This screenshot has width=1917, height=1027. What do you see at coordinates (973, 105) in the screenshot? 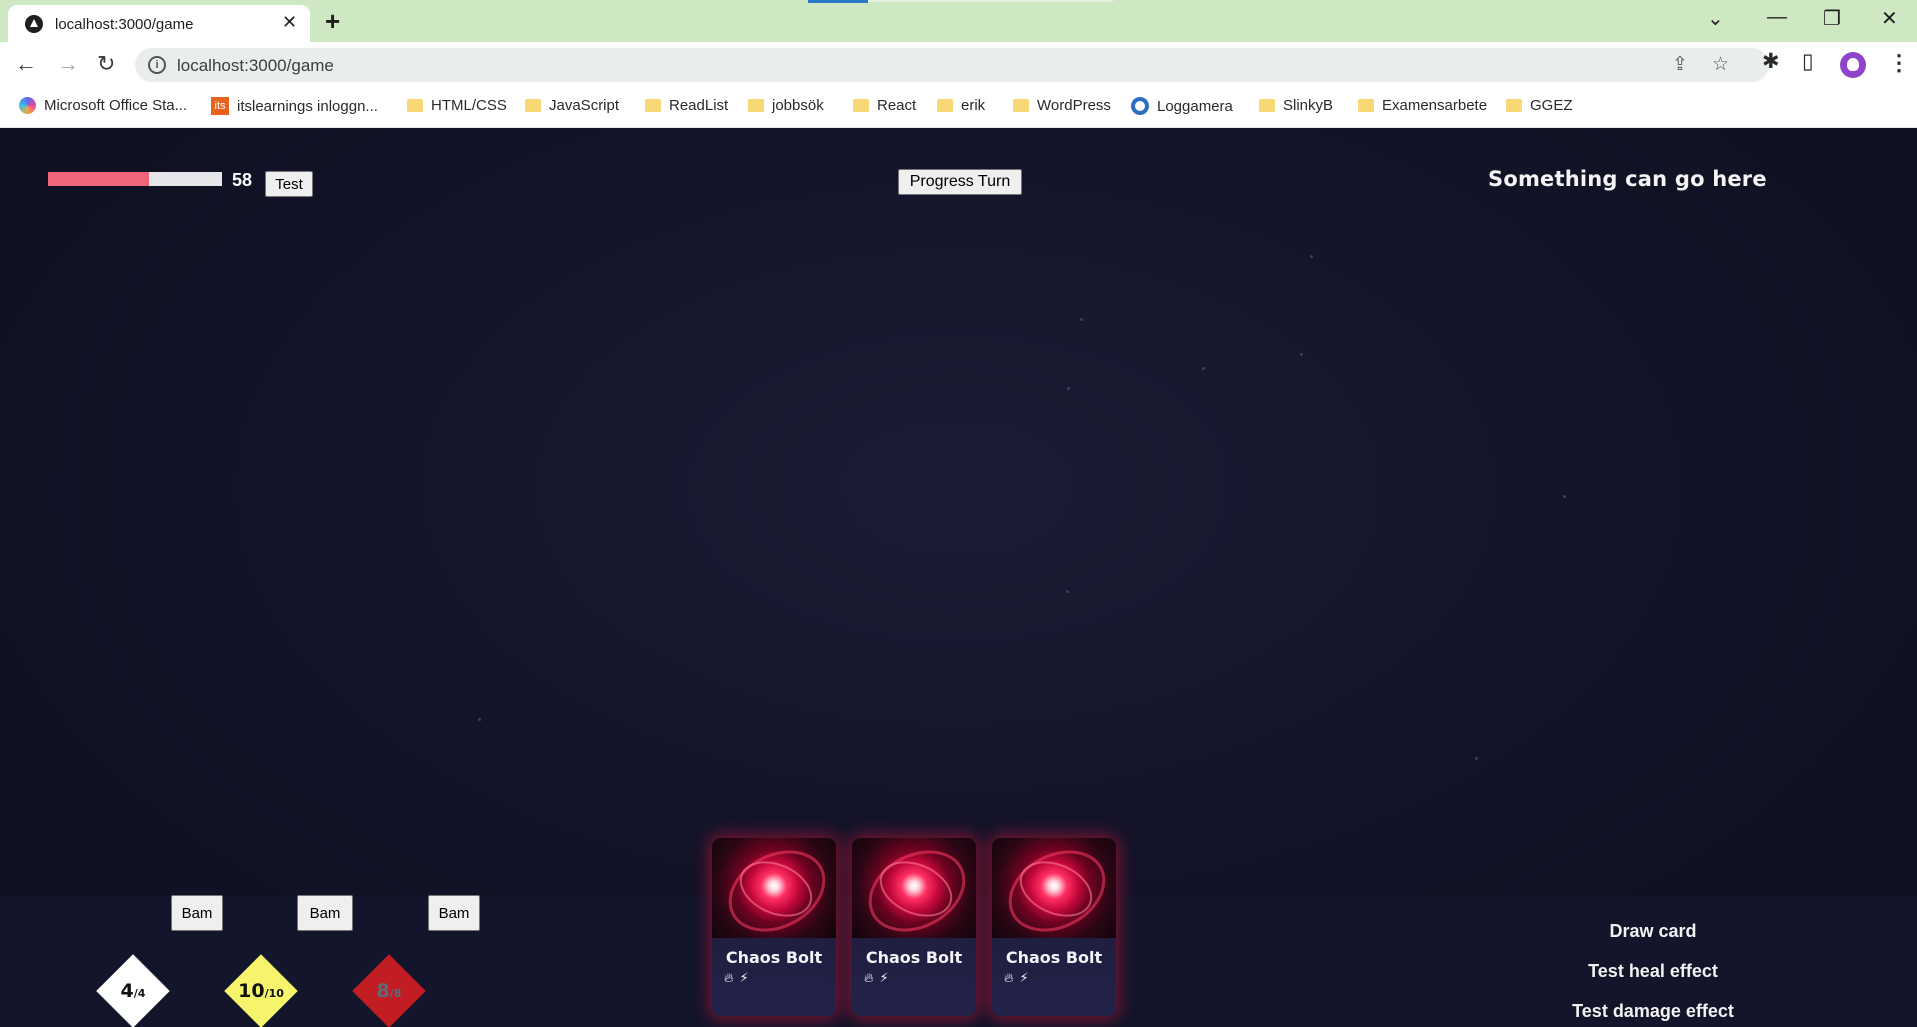
I see `bookmark-label: erik` at bounding box center [973, 105].